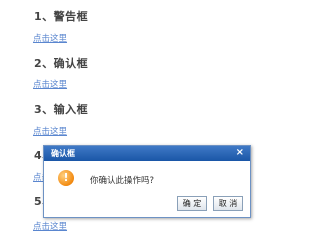 This screenshot has width=320, height=246. Describe the element at coordinates (228, 203) in the screenshot. I see `cancel-button: 取 消` at that location.